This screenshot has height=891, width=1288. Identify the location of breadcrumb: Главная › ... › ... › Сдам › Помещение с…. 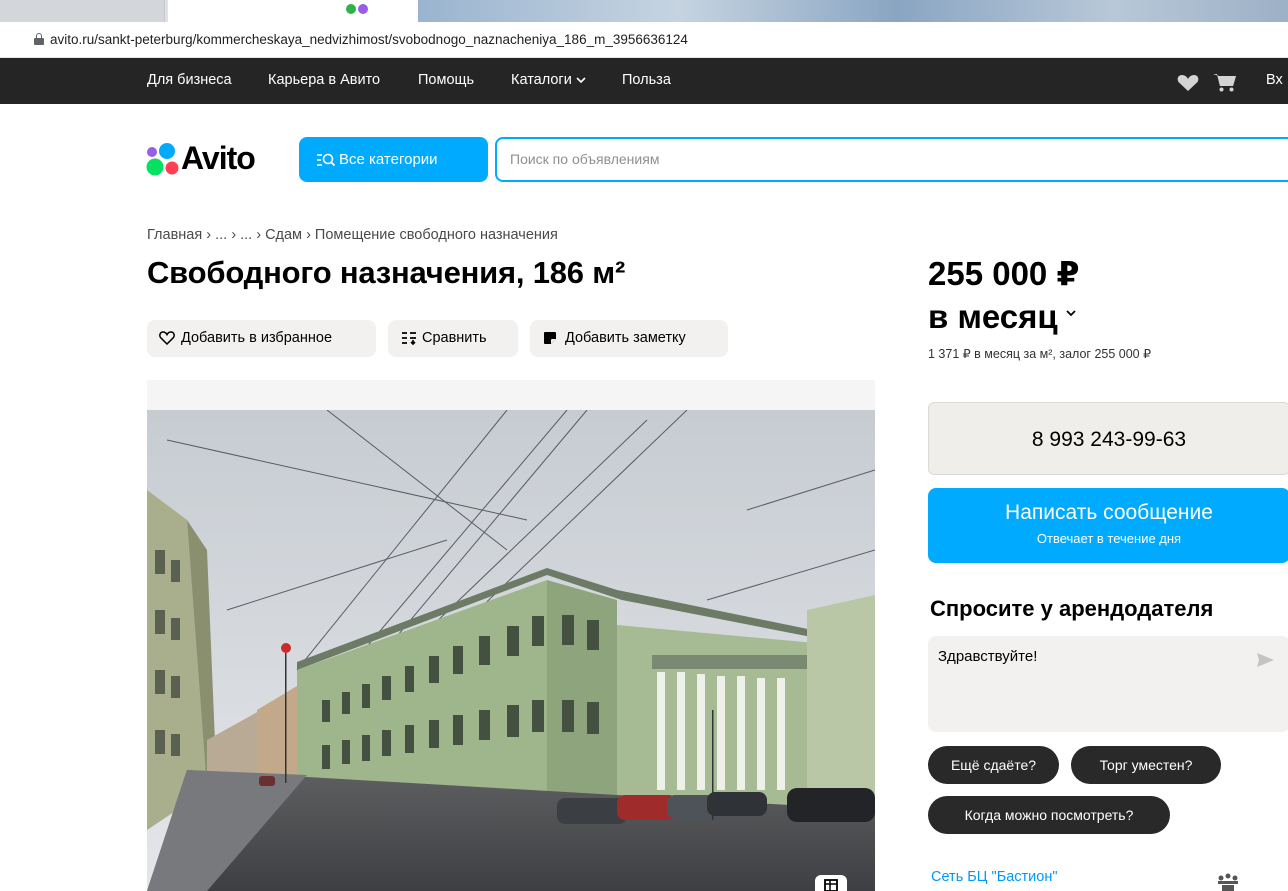
(352, 235).